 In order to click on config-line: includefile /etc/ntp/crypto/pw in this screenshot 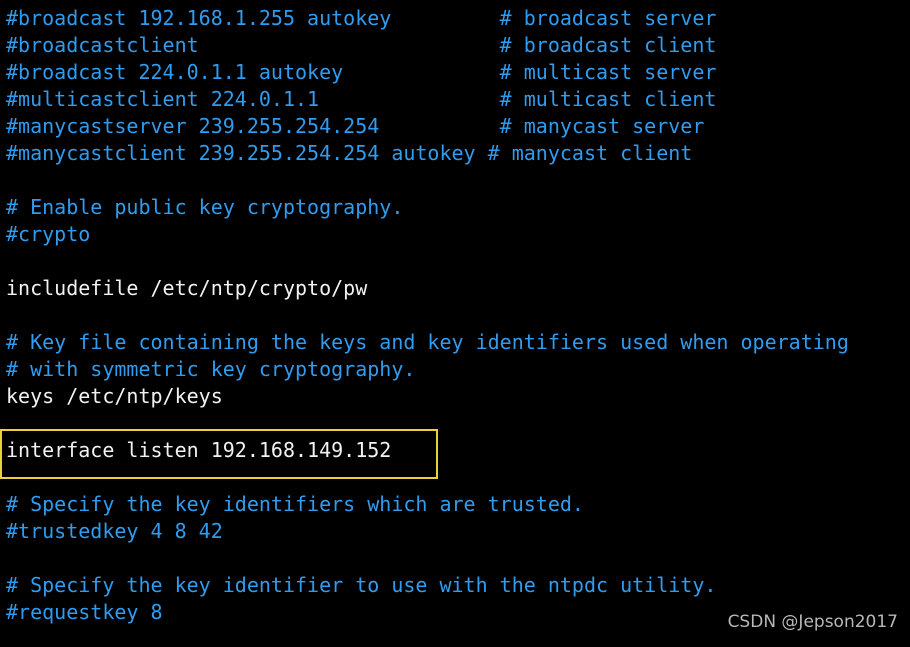, I will do `click(187, 288)`.